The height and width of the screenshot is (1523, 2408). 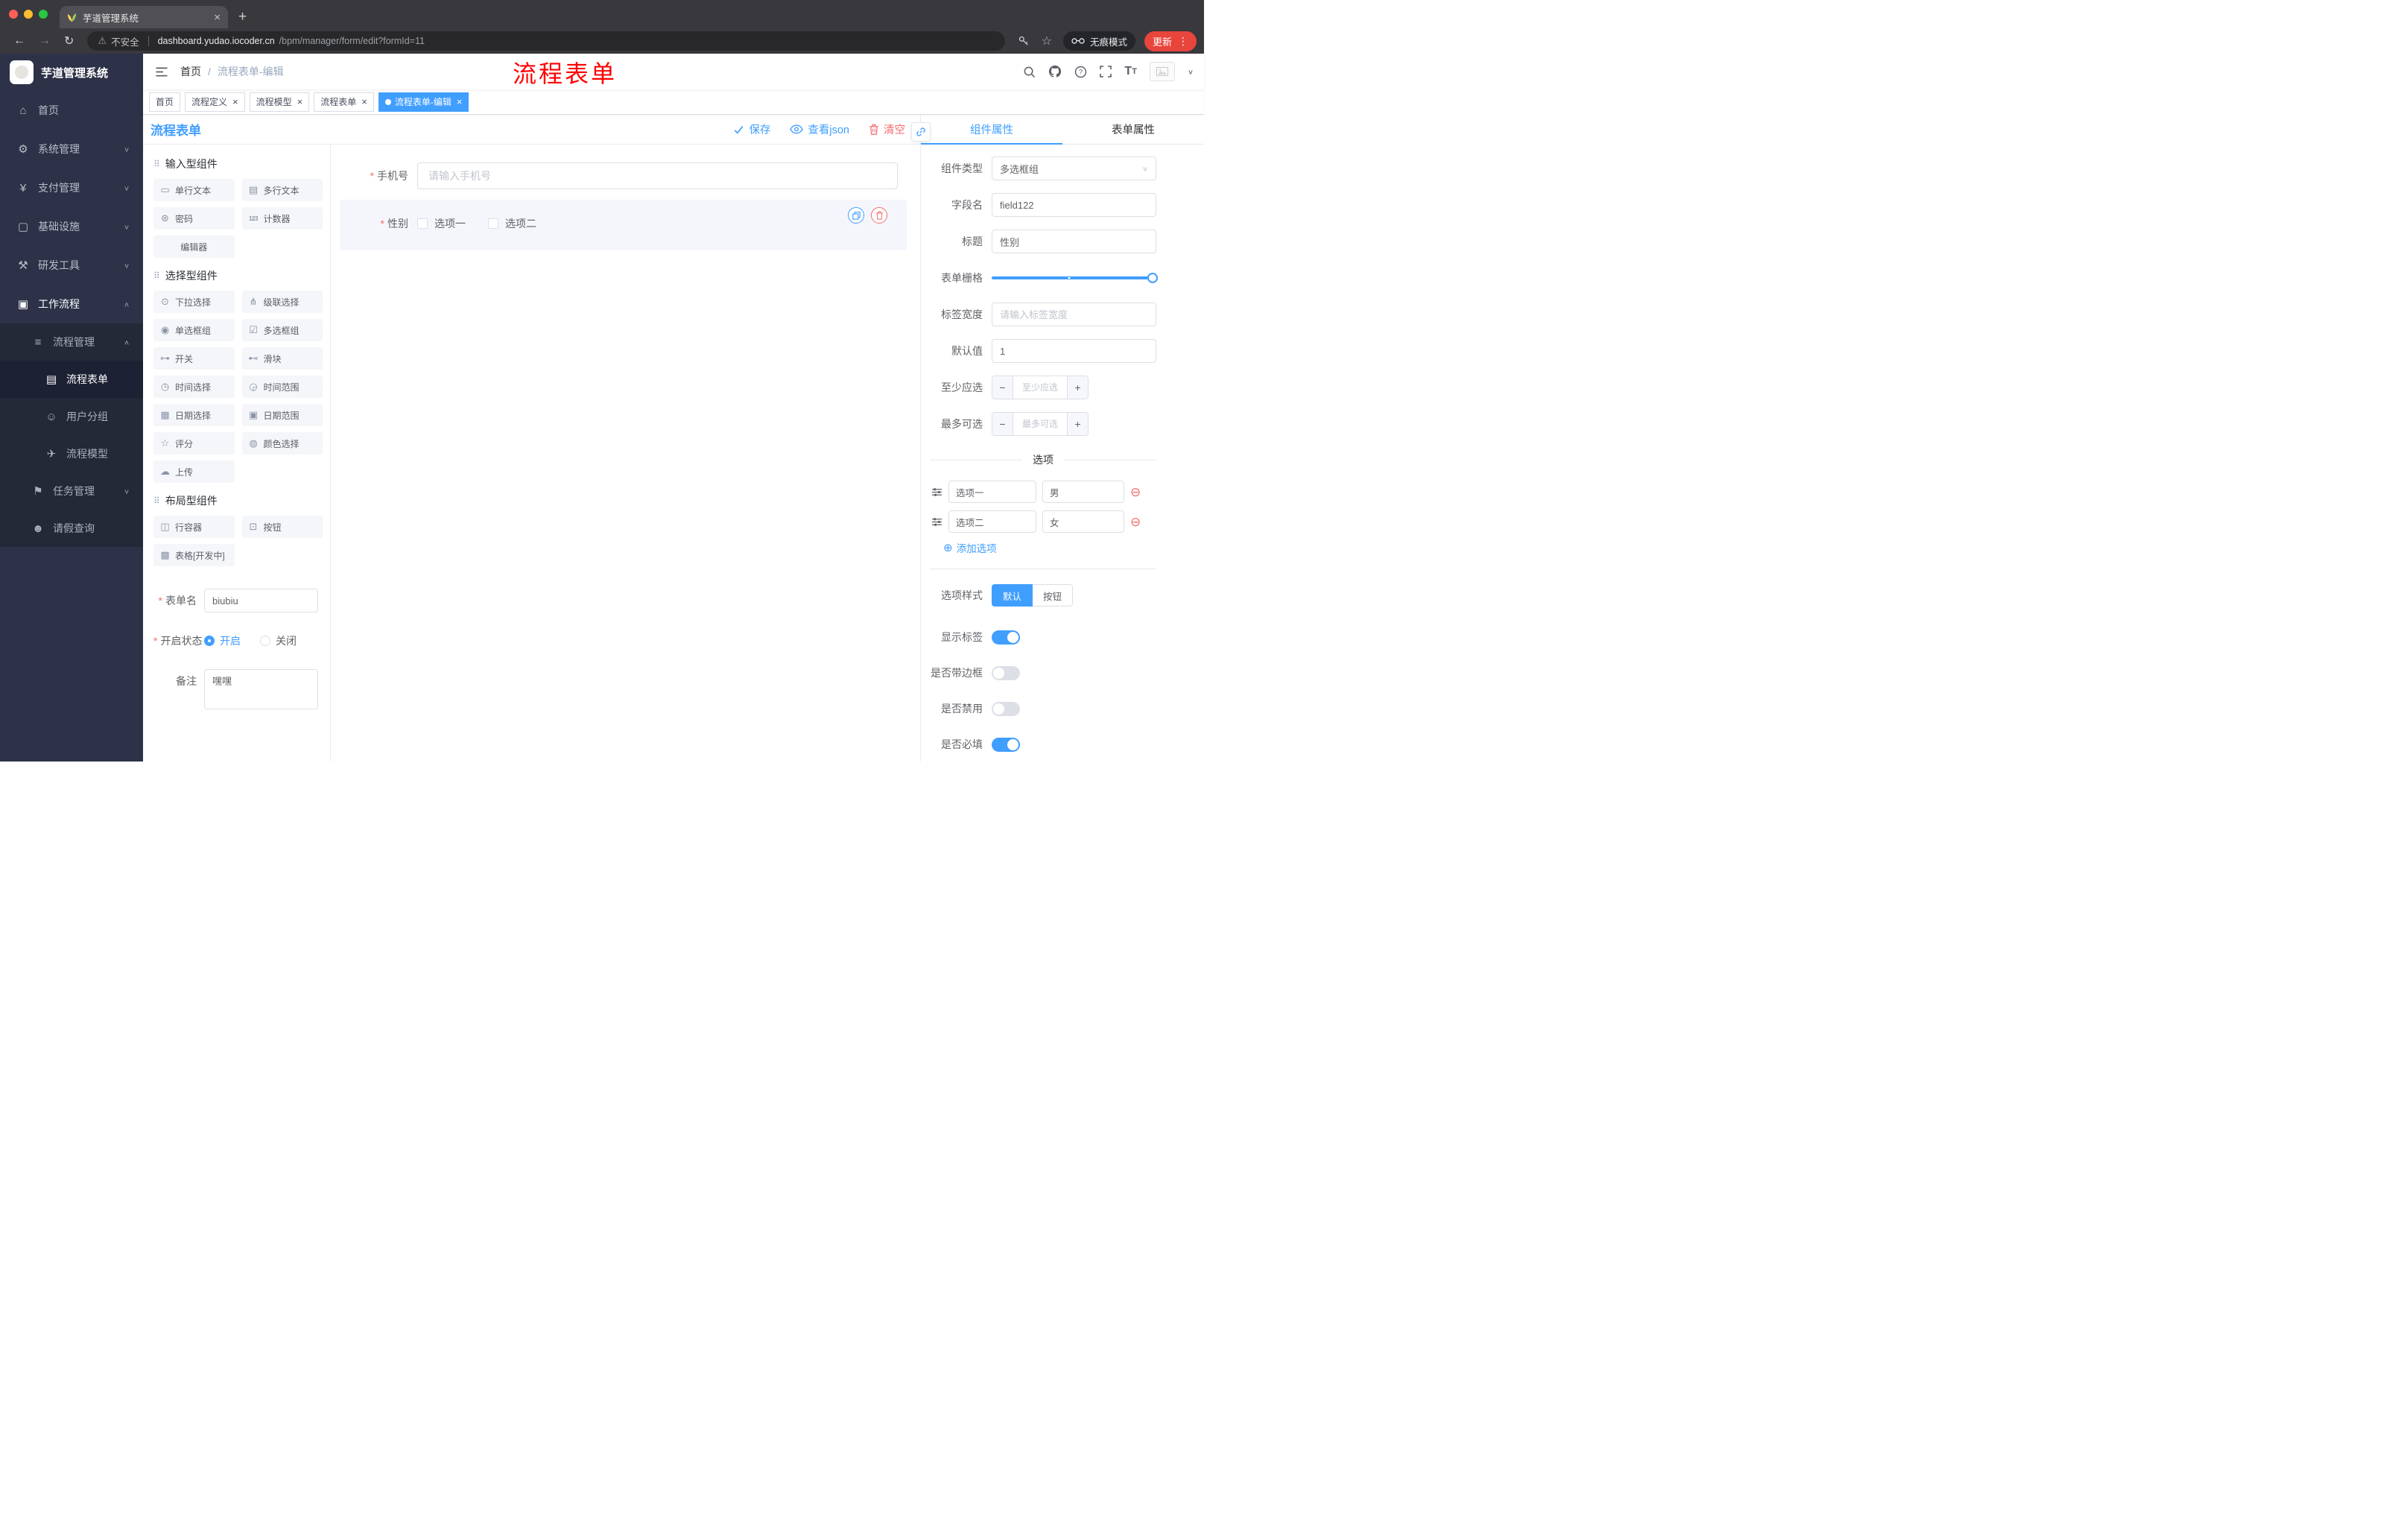 What do you see at coordinates (1040, 424) in the screenshot?
I see `max-select-input` at bounding box center [1040, 424].